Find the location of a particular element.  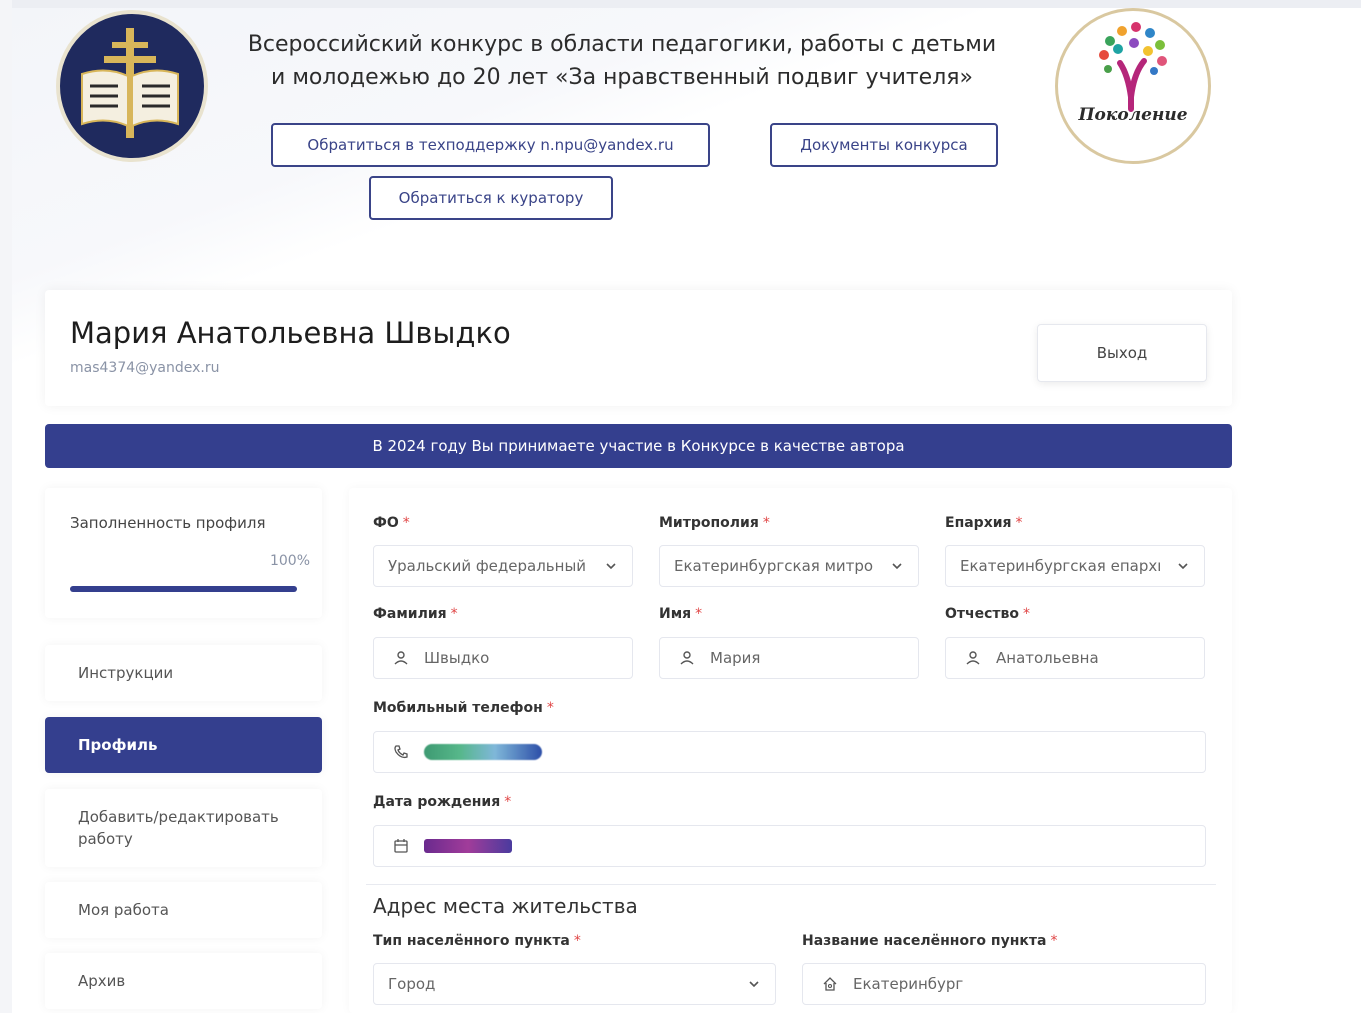

fo-select-value: Уральский федеральный is located at coordinates (487, 566).